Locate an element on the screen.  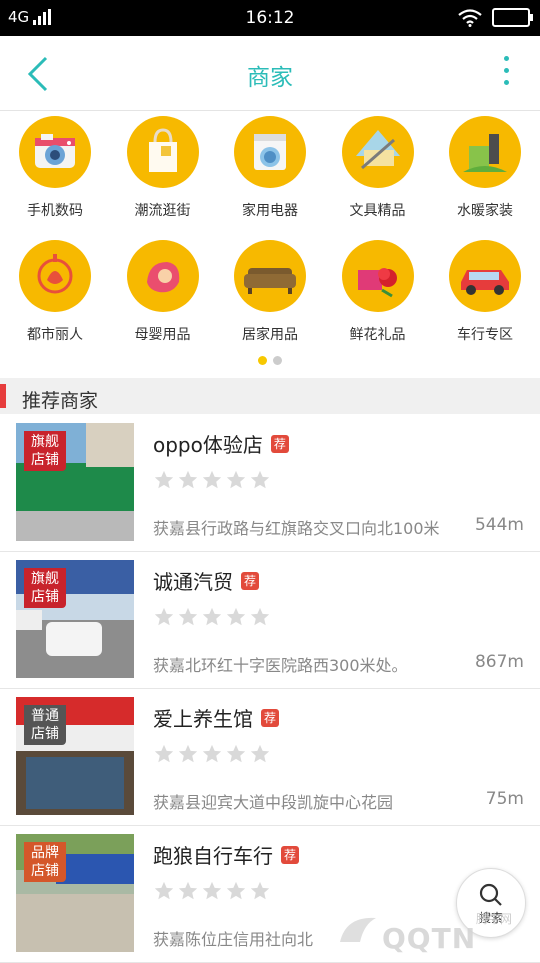
category-label: 水暖家装 is located at coordinates (485, 211).